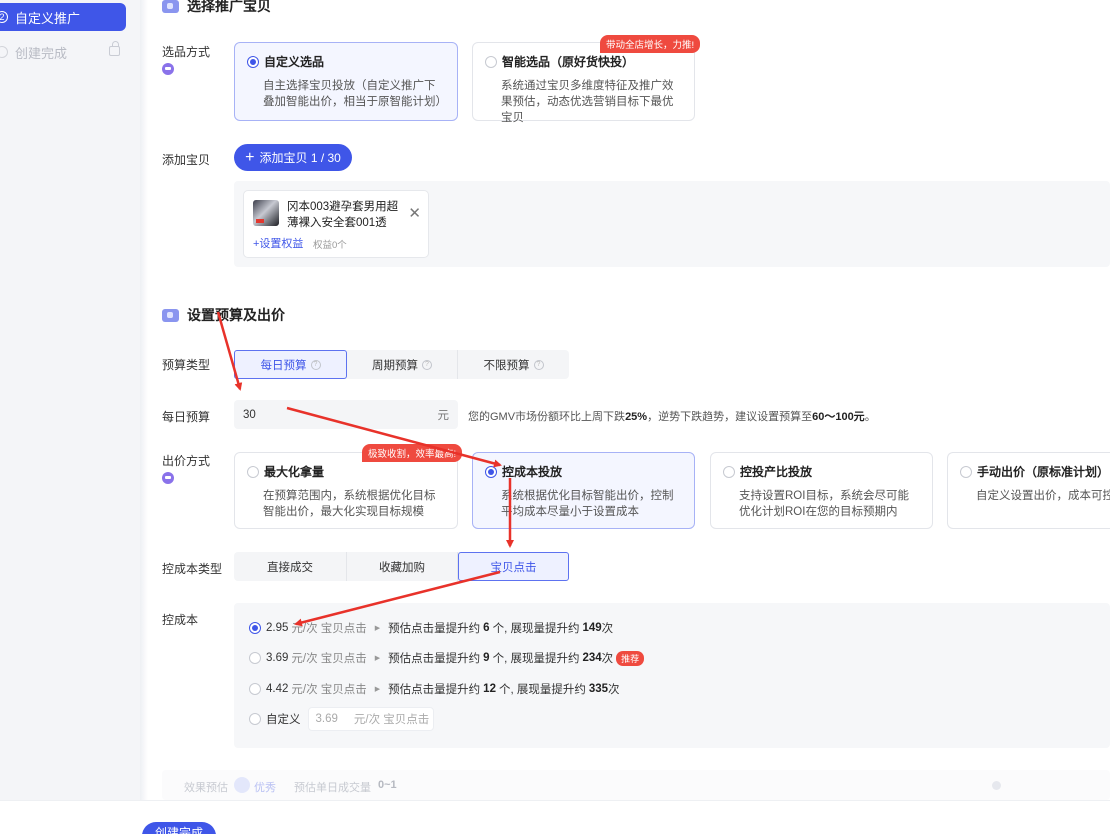 This screenshot has width=1110, height=834. What do you see at coordinates (283, 365) in the screenshot?
I see `option-label: 每日预算` at bounding box center [283, 365].